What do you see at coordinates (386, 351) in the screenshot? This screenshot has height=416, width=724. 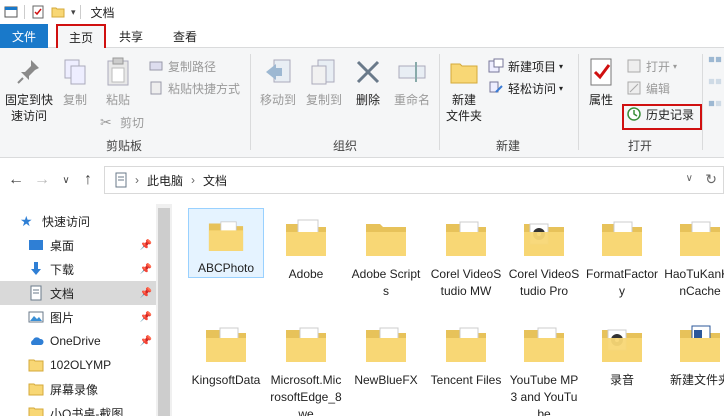 I see `file-item: NewBlueFX` at bounding box center [386, 351].